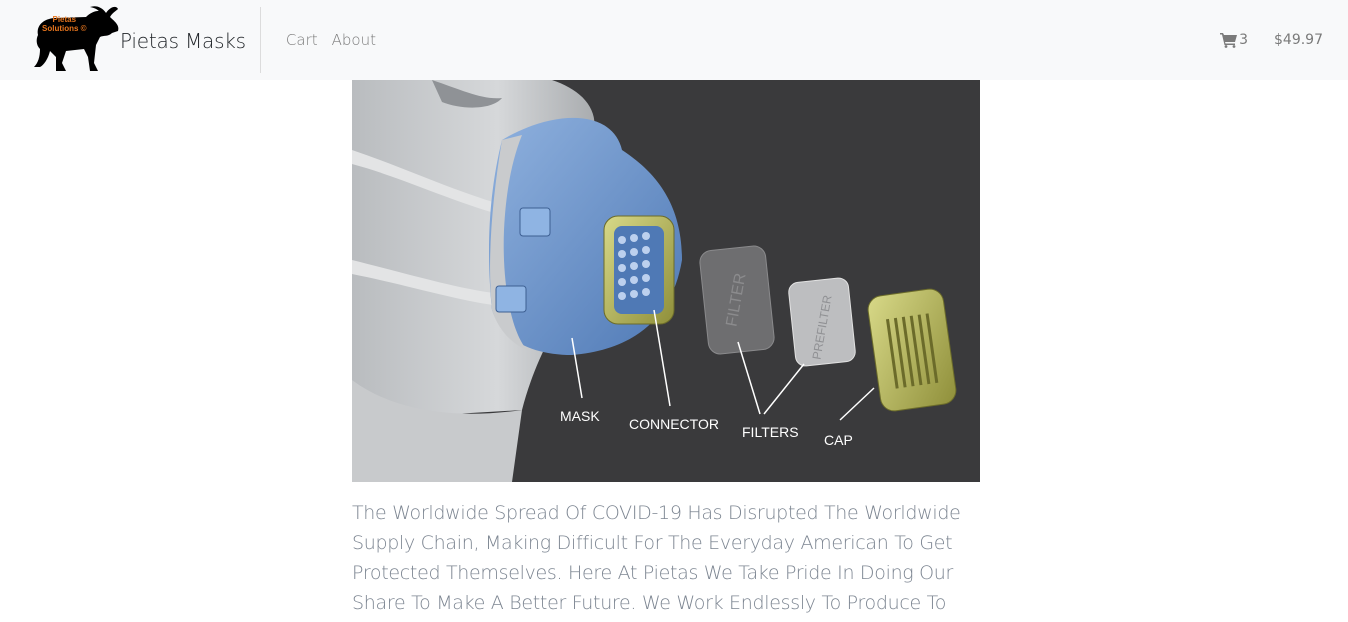 The width and height of the screenshot is (1348, 622). I want to click on cart-count: 3, so click(1243, 40).